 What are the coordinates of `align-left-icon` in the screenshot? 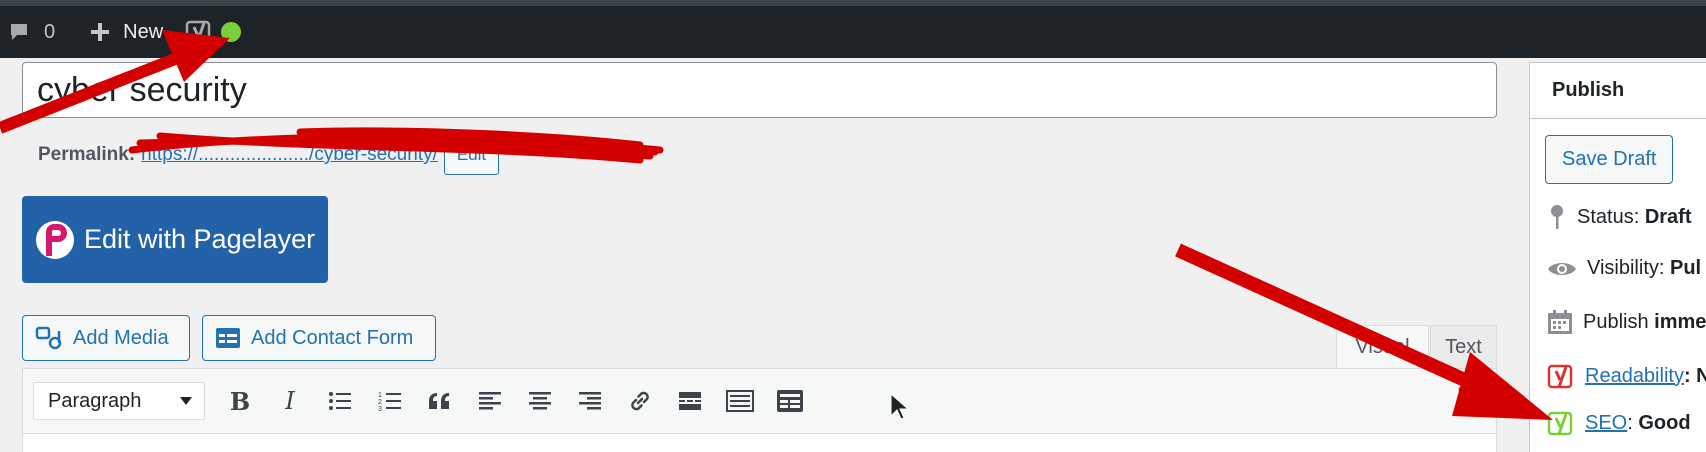 It's located at (490, 401).